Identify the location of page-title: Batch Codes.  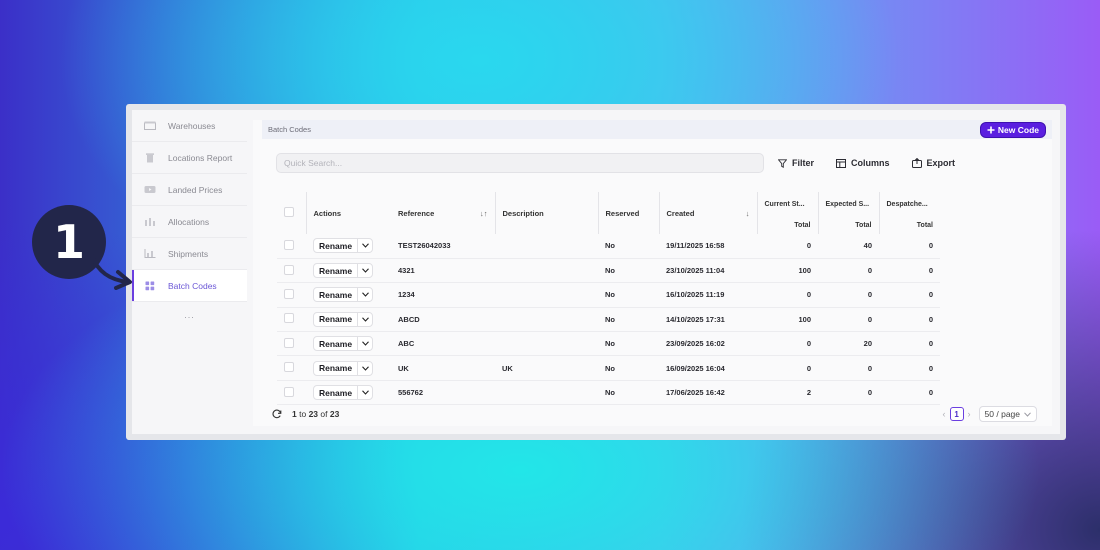
(289, 129).